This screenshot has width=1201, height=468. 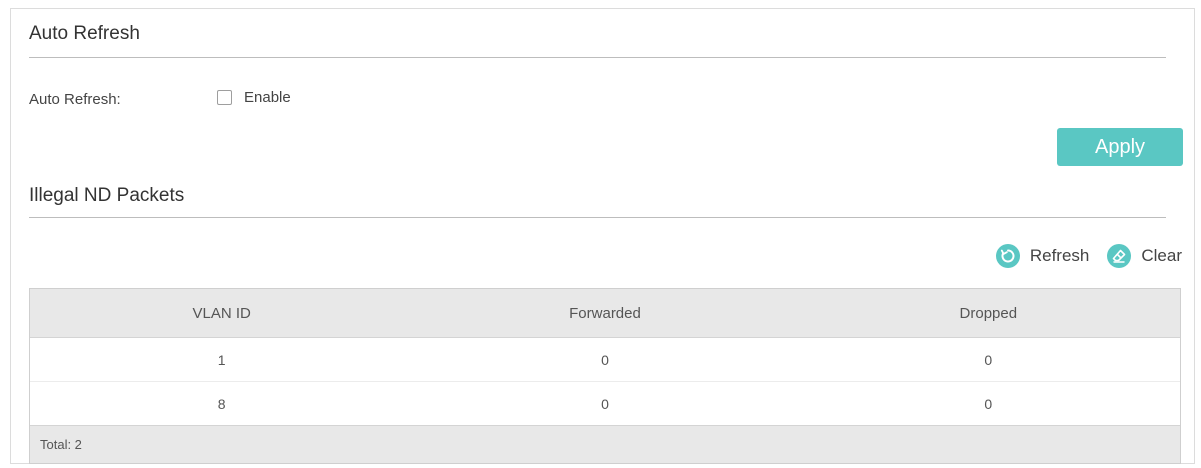 What do you see at coordinates (222, 403) in the screenshot?
I see `cell-vlan-id: 8` at bounding box center [222, 403].